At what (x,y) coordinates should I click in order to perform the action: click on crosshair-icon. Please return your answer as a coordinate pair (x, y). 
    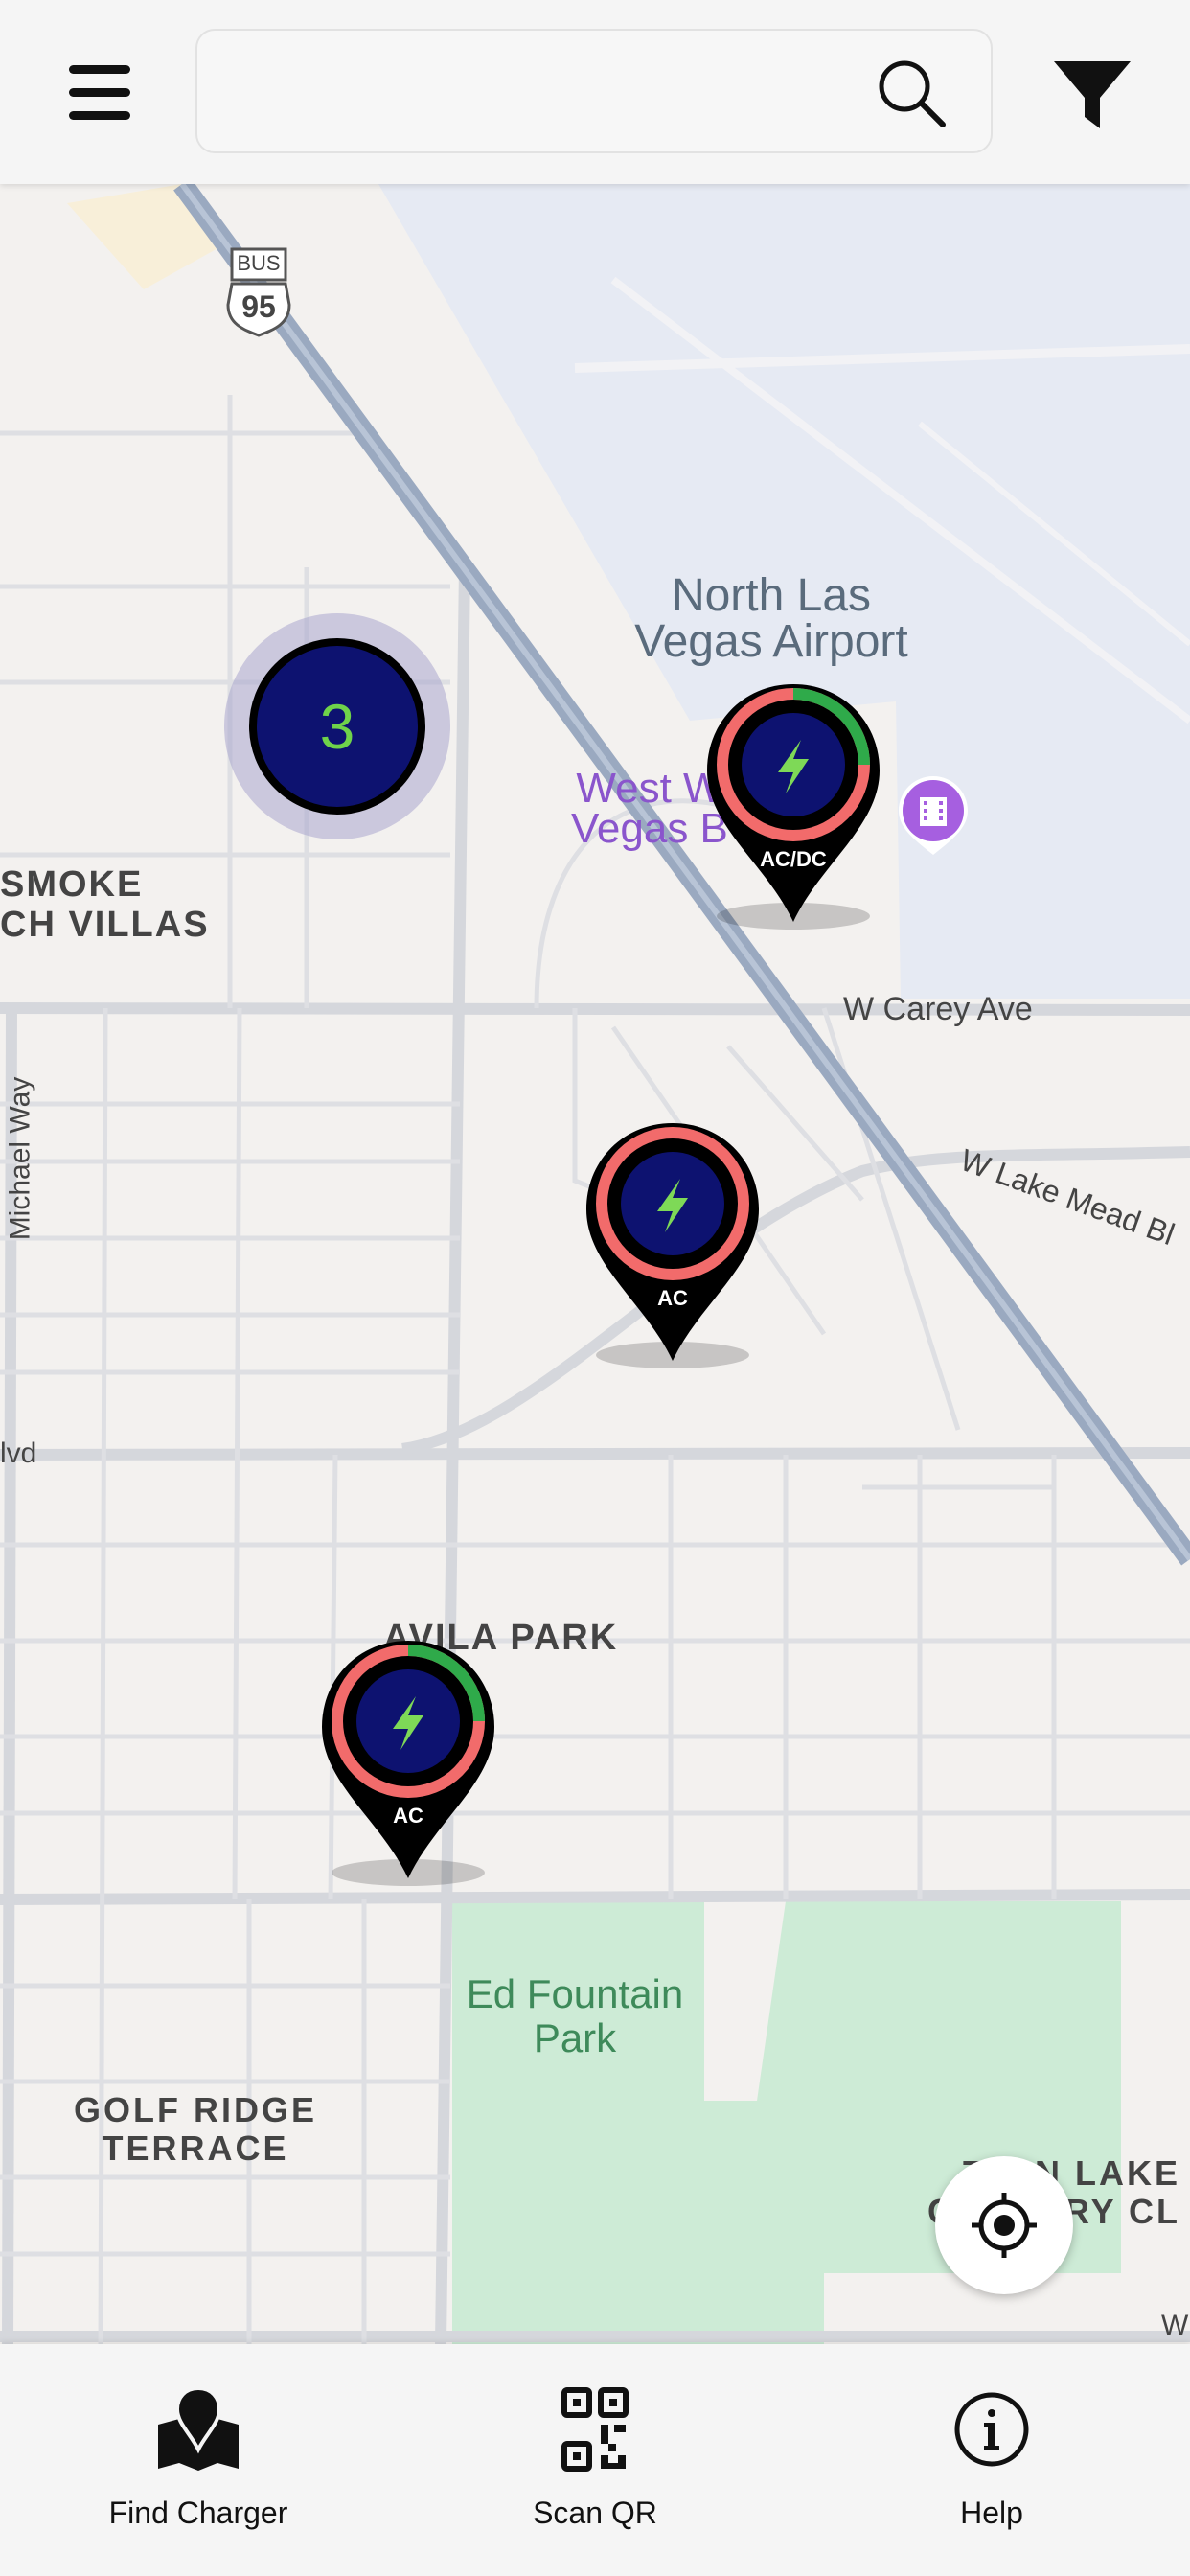
    Looking at the image, I should click on (1005, 2225).